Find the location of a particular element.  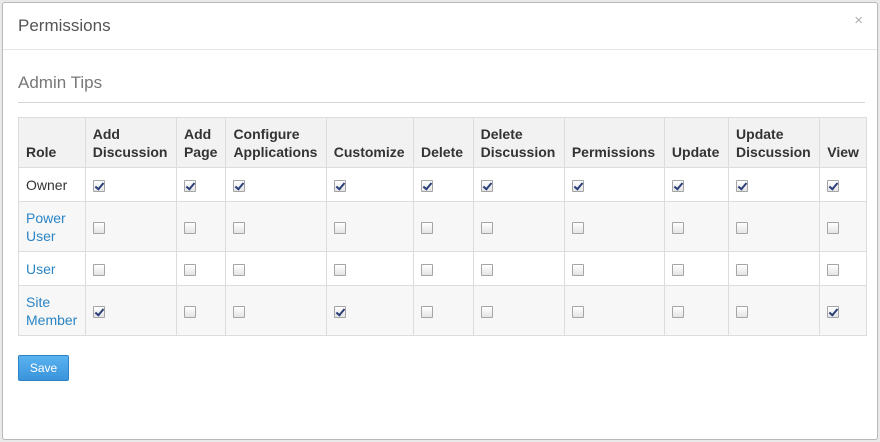

section-divider is located at coordinates (441, 102).